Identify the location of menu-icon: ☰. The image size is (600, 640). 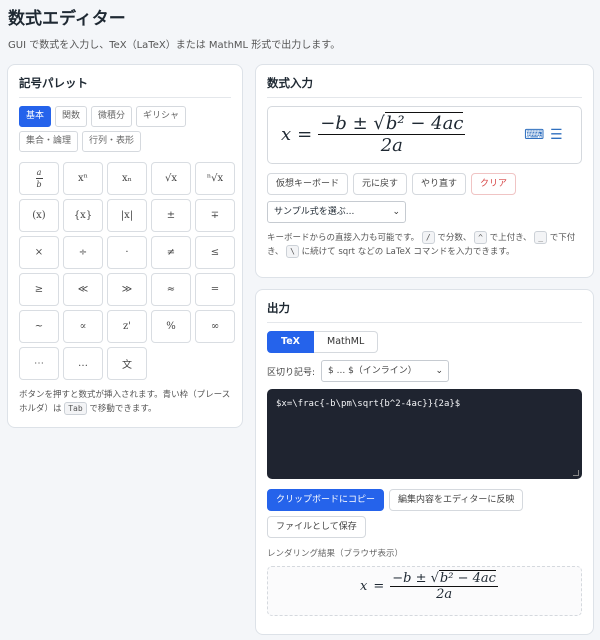
(556, 135).